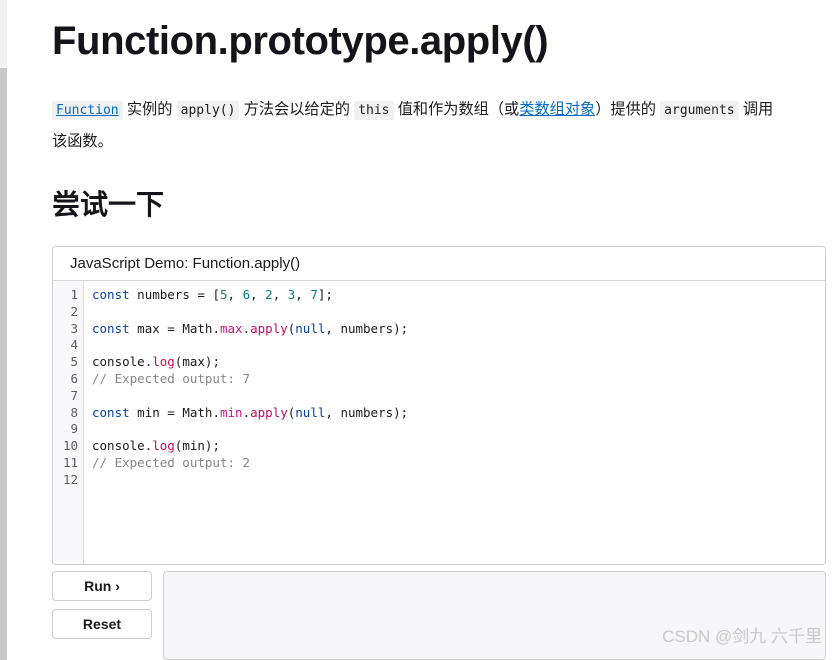  Describe the element at coordinates (70, 446) in the screenshot. I see `line-number: 10` at that location.